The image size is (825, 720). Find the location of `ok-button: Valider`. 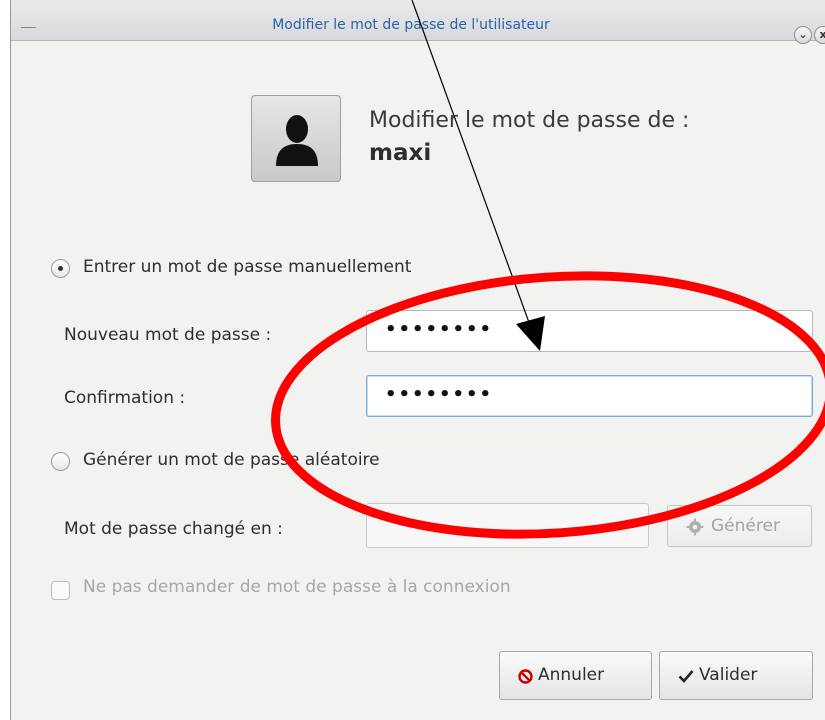

ok-button: Valider is located at coordinates (736, 675).